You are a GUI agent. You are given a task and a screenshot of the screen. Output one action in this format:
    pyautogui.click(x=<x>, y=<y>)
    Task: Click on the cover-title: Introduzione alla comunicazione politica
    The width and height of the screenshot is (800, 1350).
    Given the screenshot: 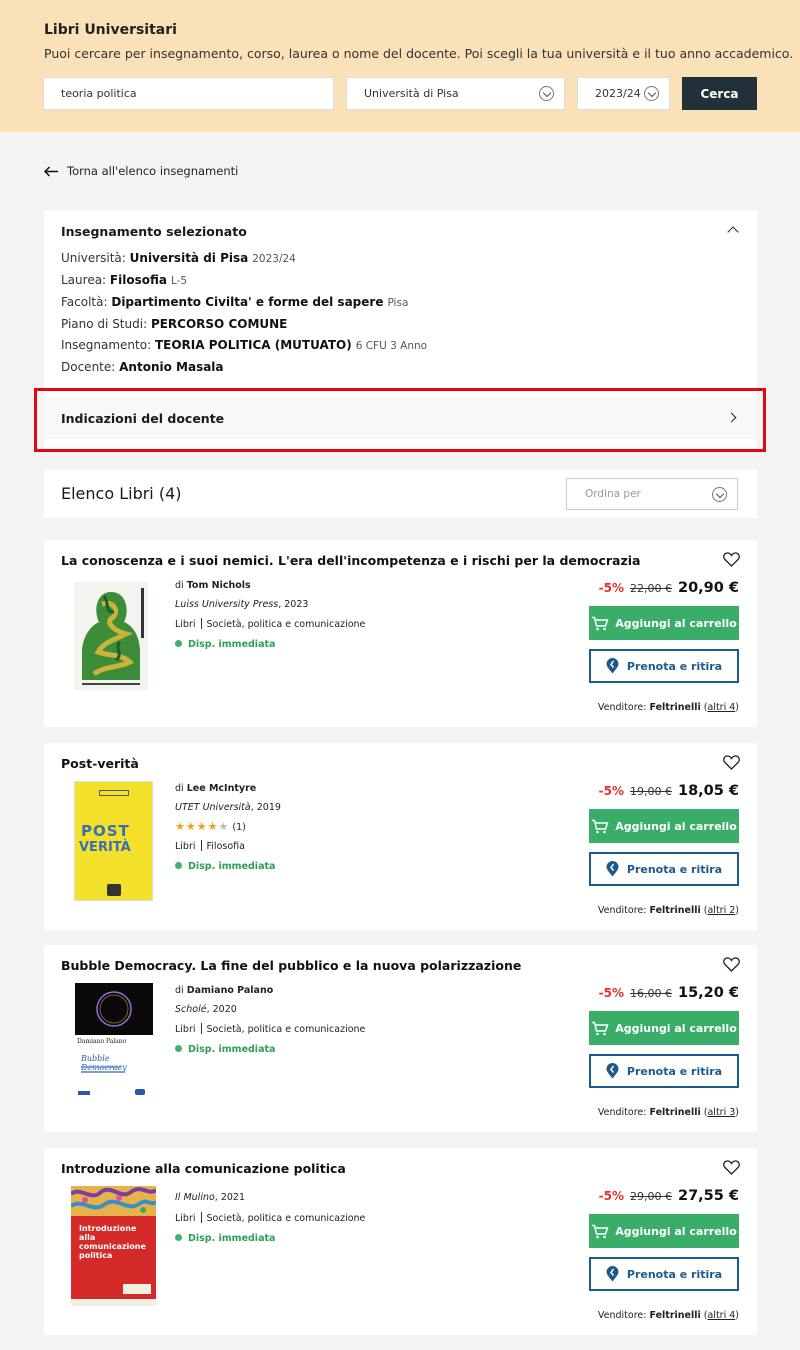 What is the action you would take?
    pyautogui.click(x=112, y=1242)
    